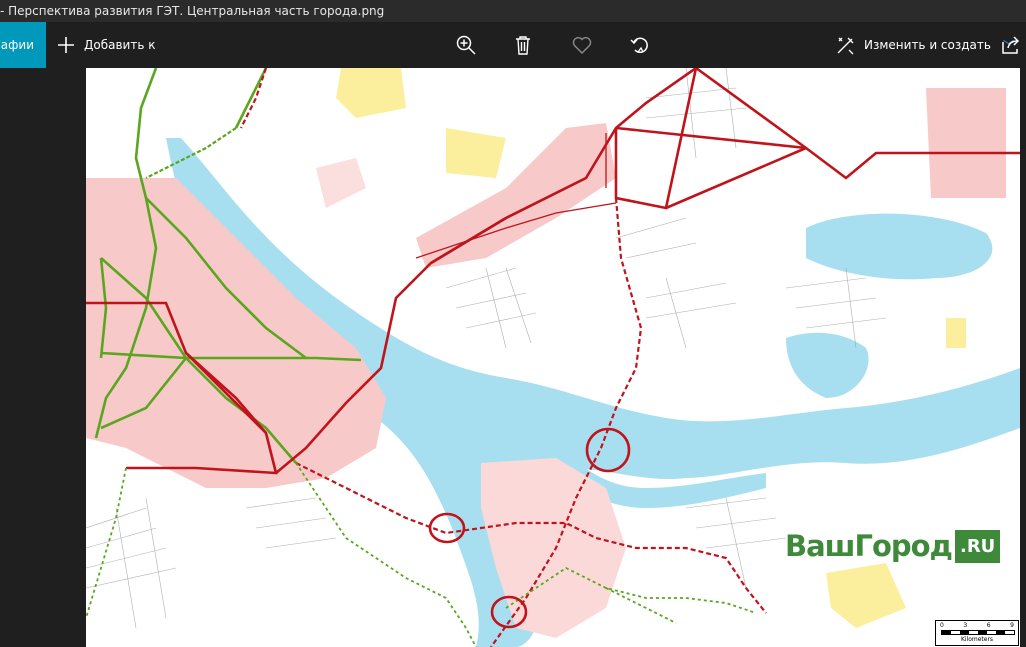 Image resolution: width=1026 pixels, height=647 pixels. Describe the element at coordinates (582, 45) in the screenshot. I see `heart-icon` at that location.